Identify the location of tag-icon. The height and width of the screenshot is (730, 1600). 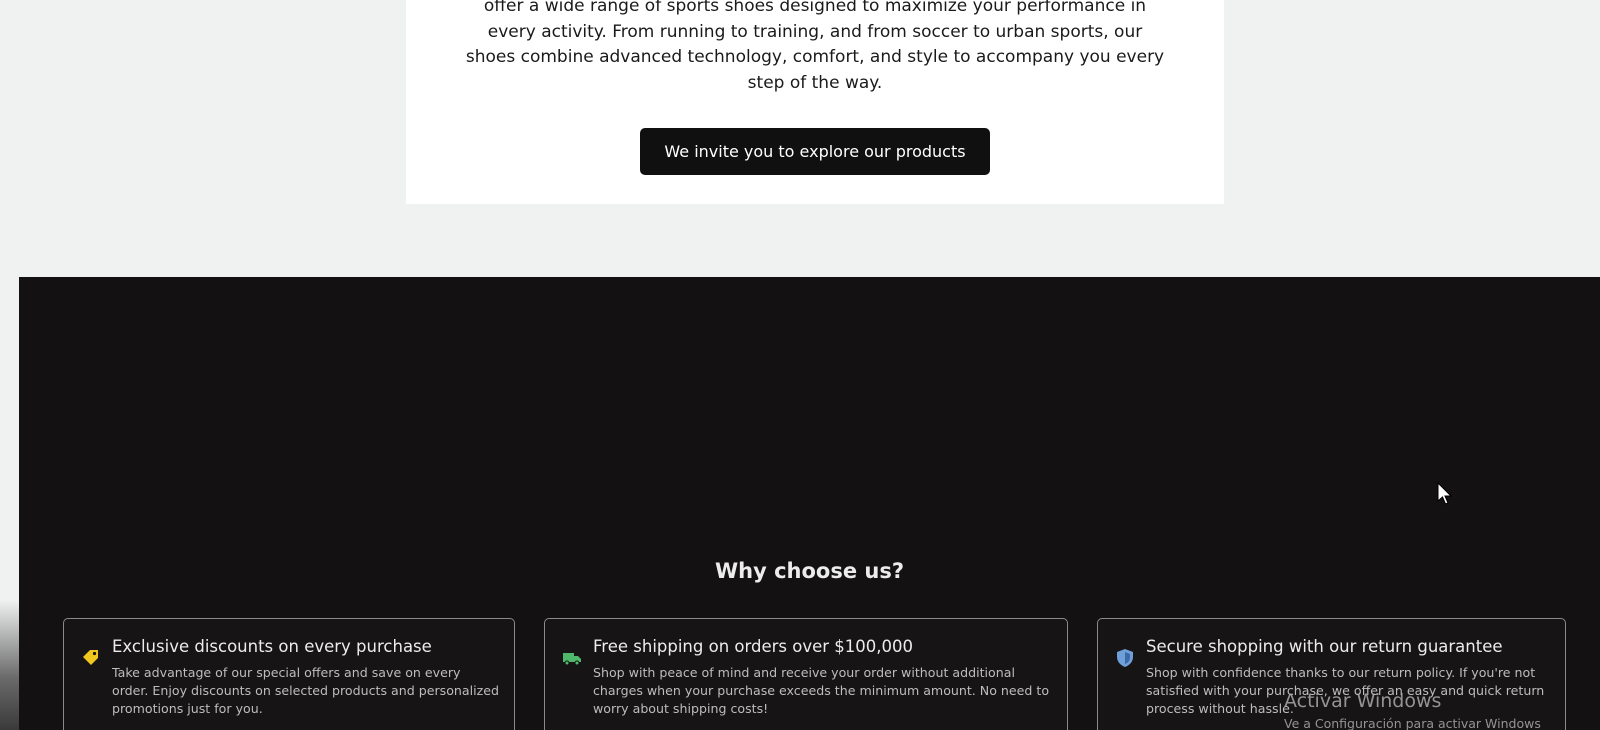
(91, 658).